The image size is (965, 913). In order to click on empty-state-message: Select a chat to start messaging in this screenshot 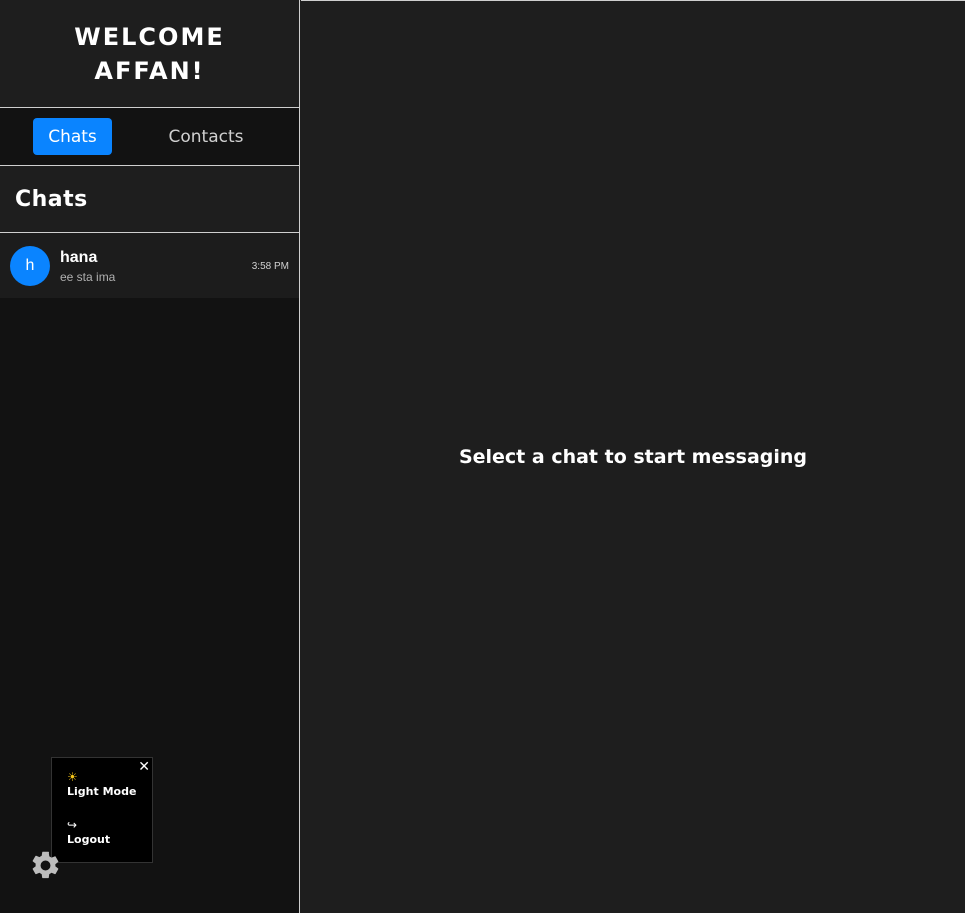, I will do `click(633, 457)`.